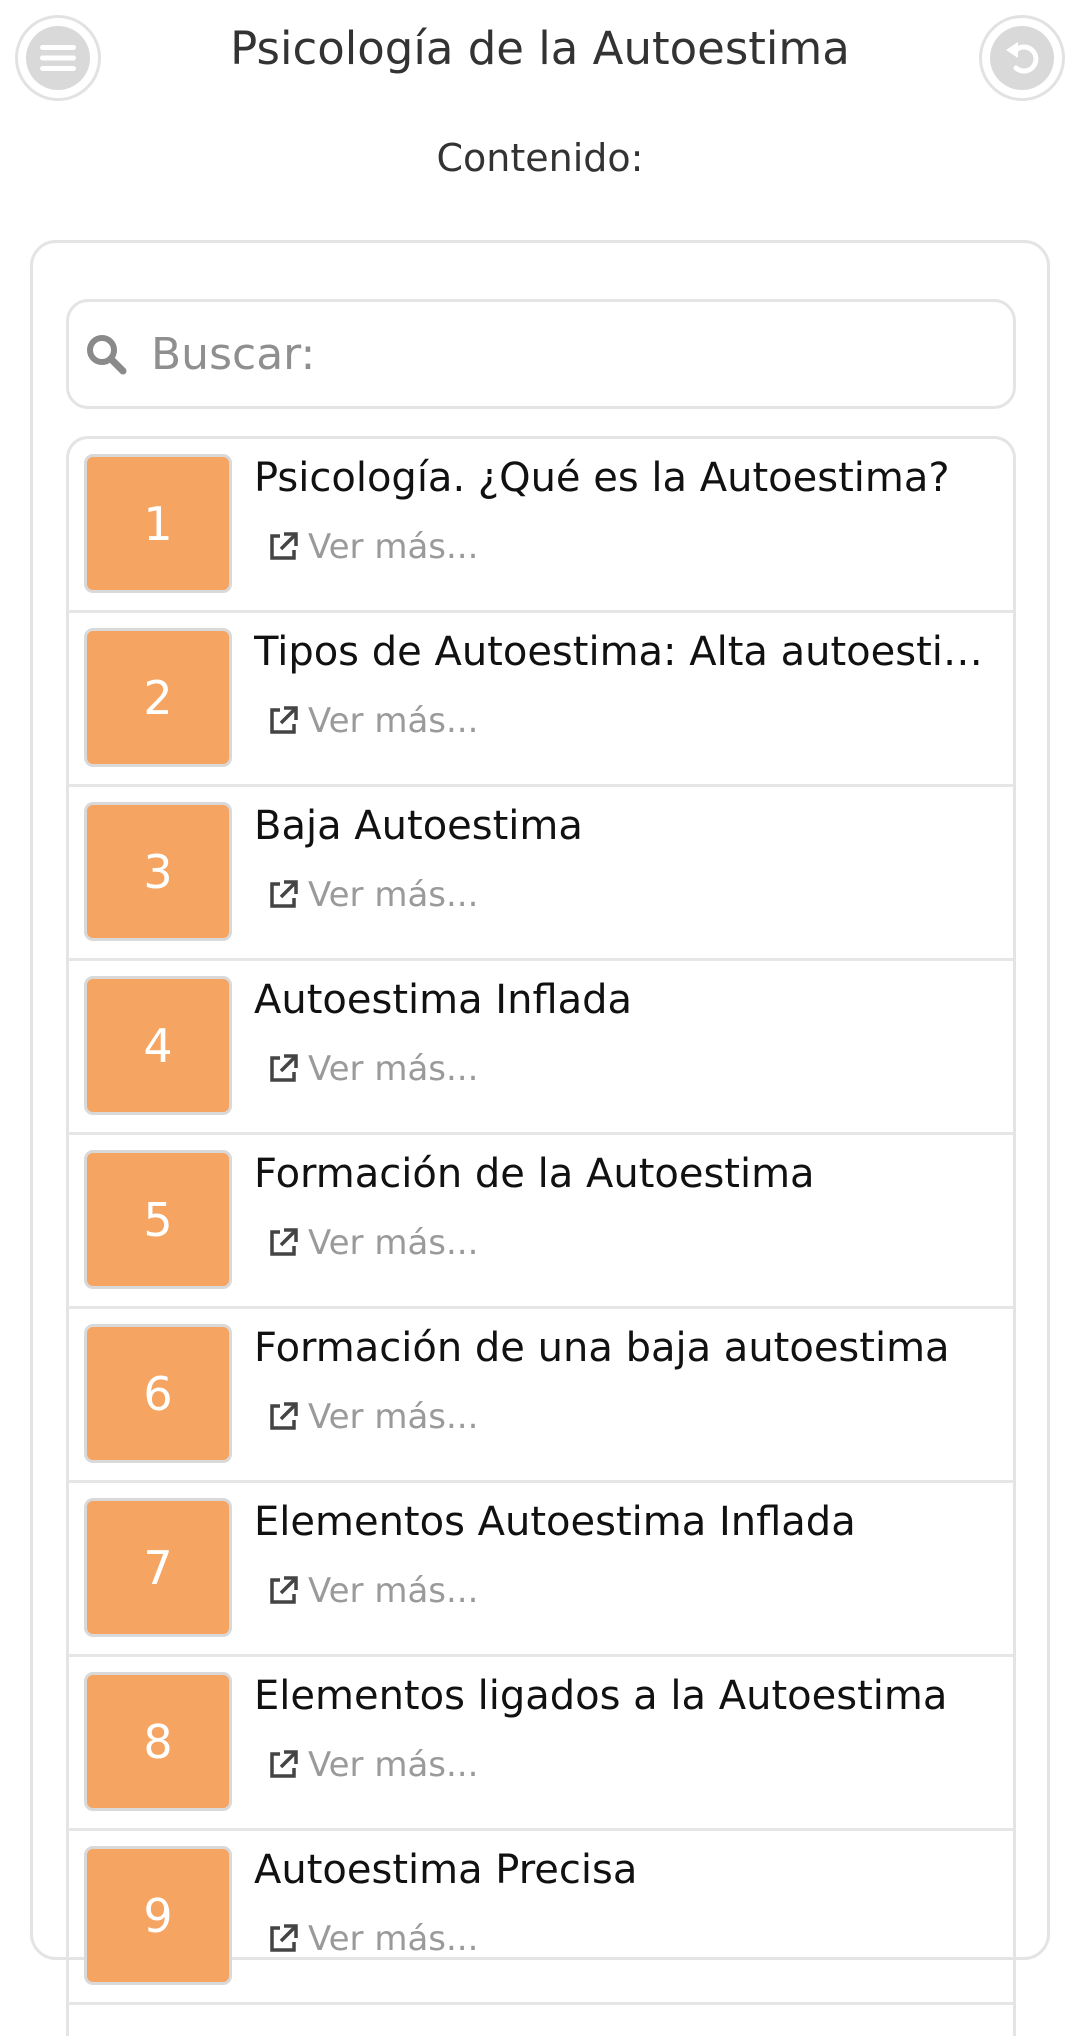 The height and width of the screenshot is (2036, 1080). Describe the element at coordinates (158, 1915) in the screenshot. I see `item-number-badge: 9` at that location.